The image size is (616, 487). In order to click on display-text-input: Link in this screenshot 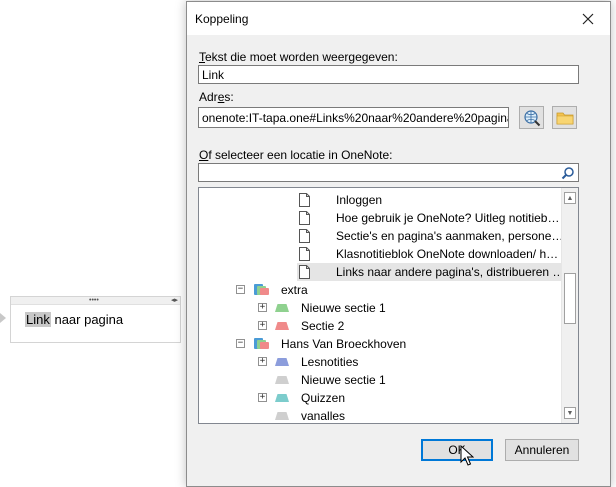, I will do `click(388, 74)`.